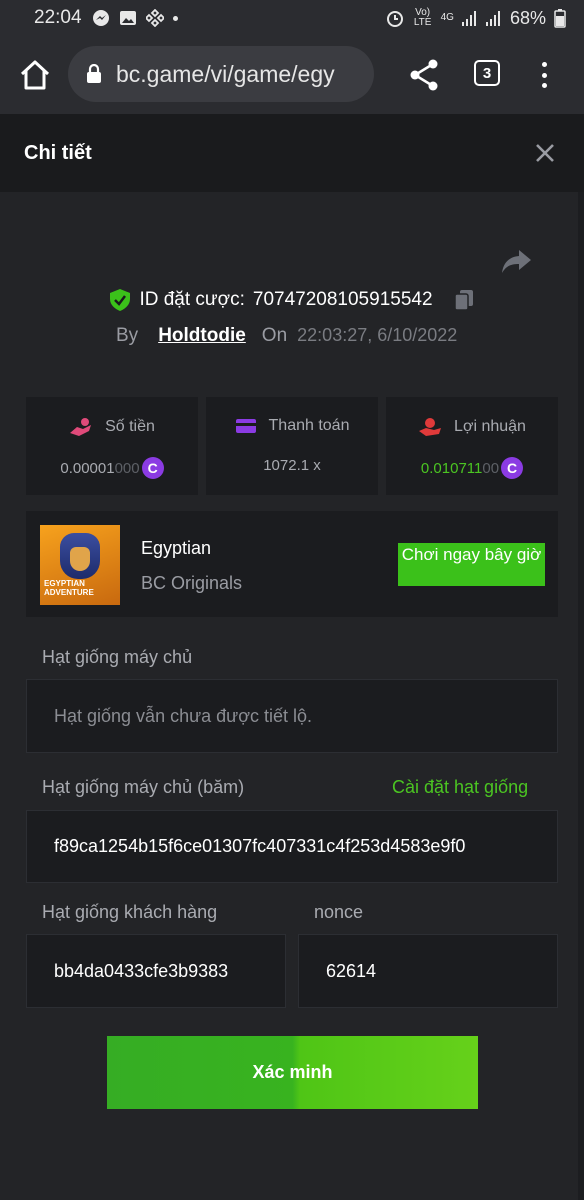 The image size is (584, 1200). Describe the element at coordinates (35, 75) in the screenshot. I see `home-icon` at that location.